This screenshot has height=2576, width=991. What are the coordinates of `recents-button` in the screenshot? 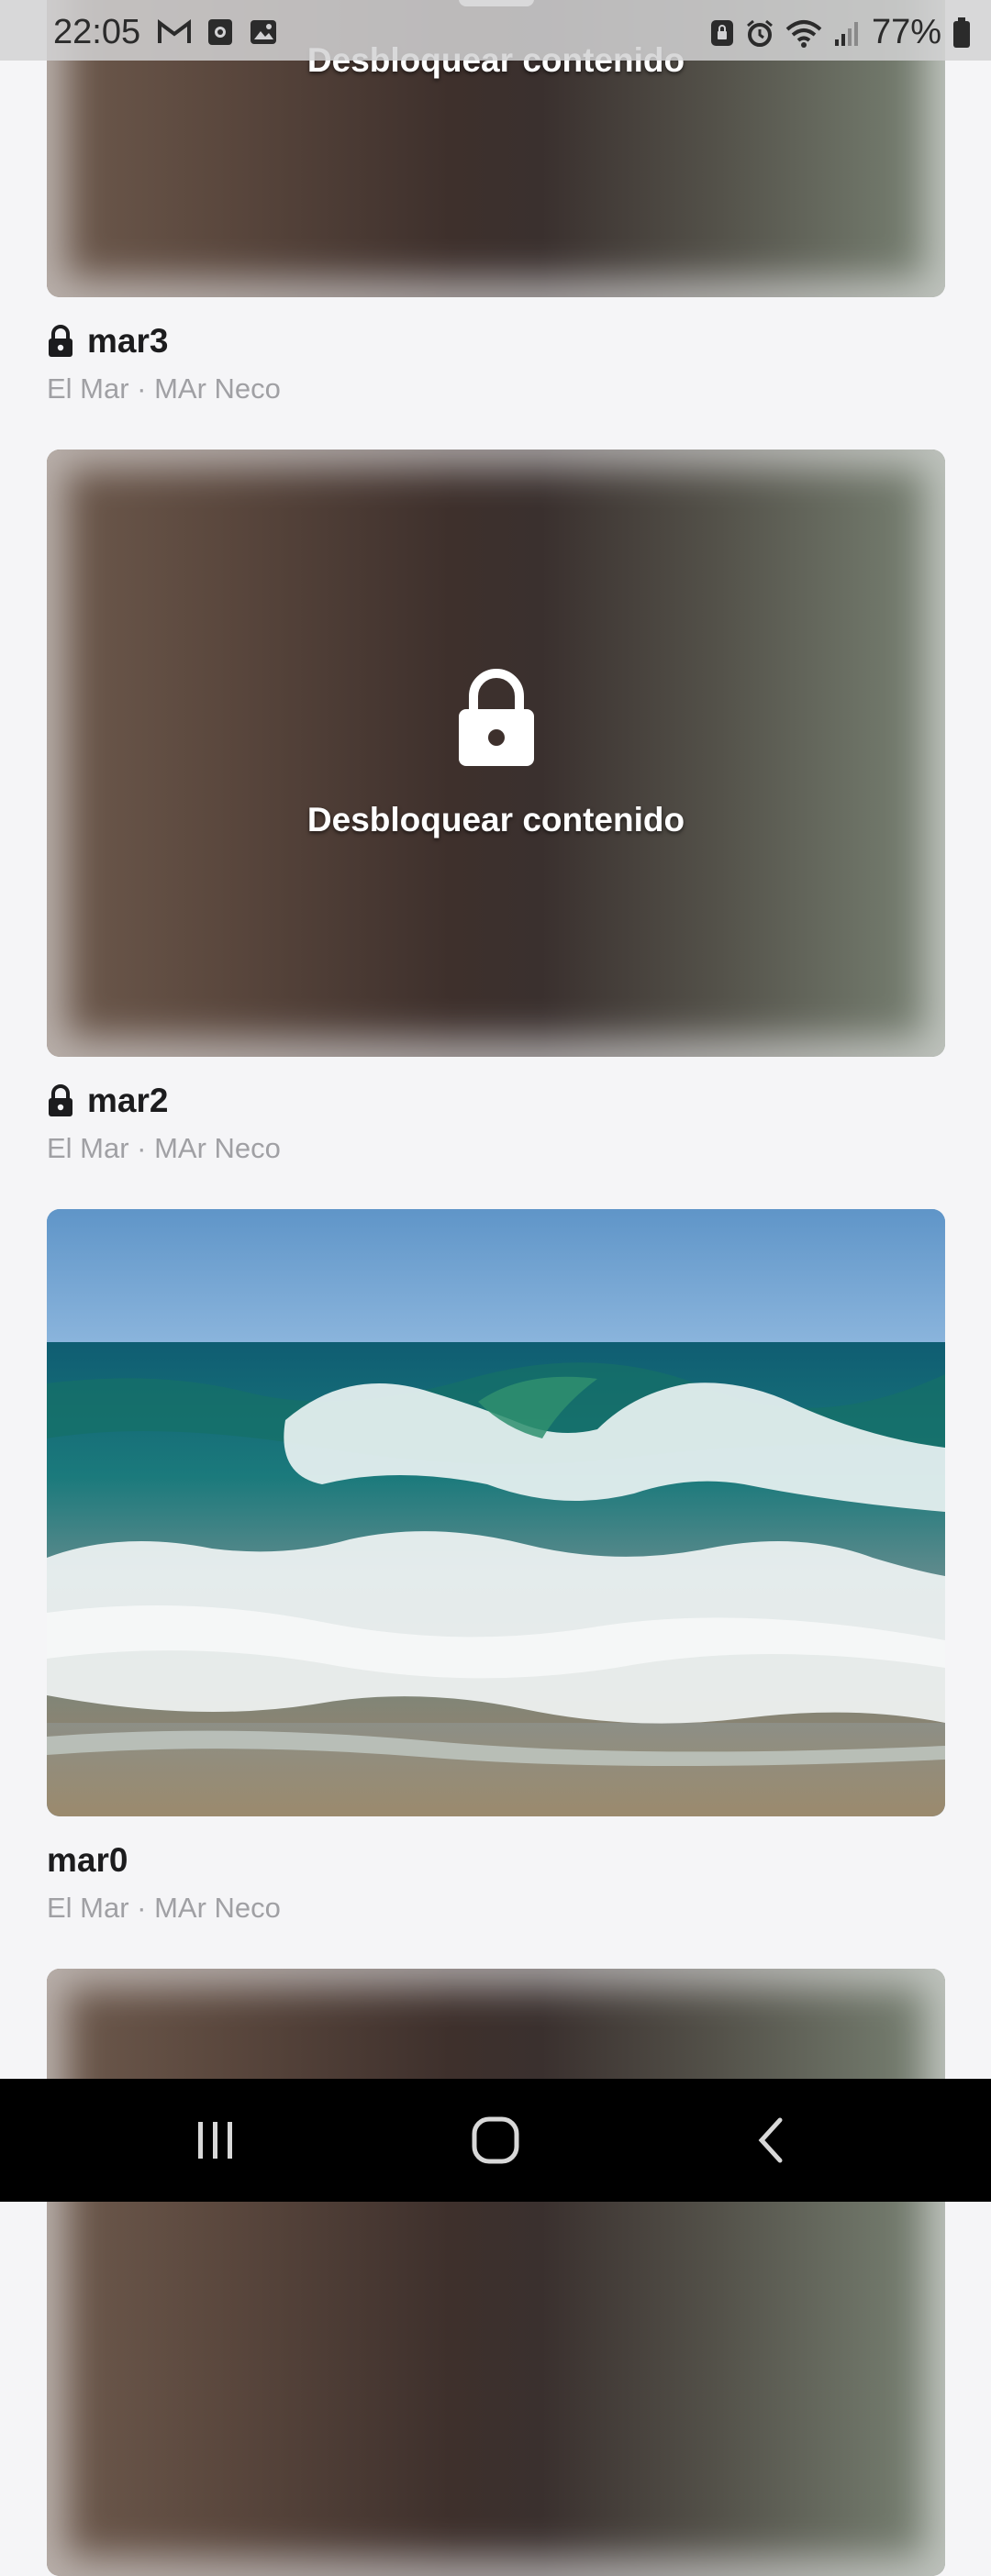 It's located at (215, 2140).